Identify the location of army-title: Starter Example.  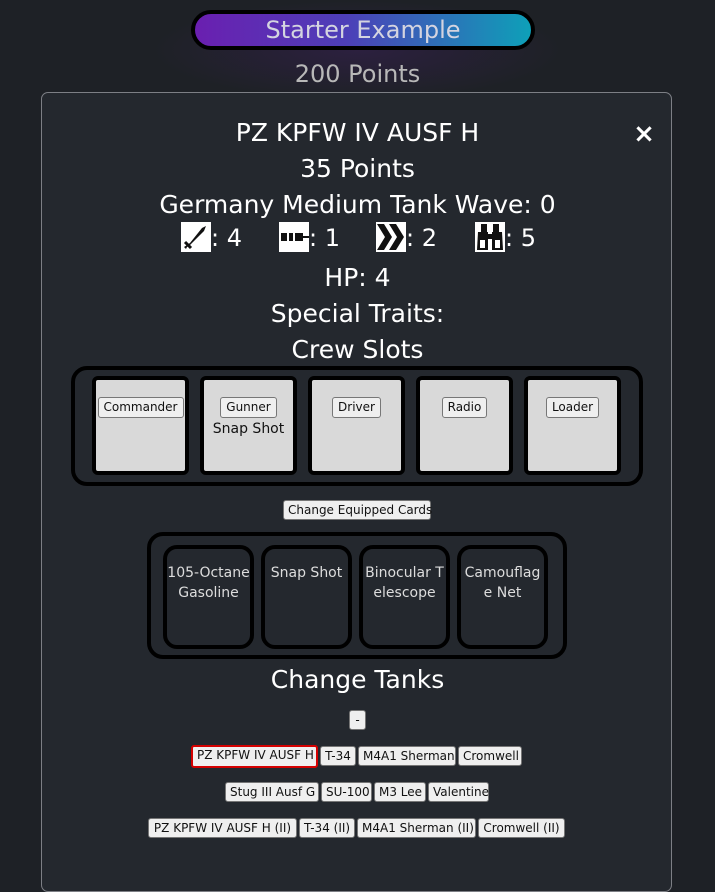
(363, 30).